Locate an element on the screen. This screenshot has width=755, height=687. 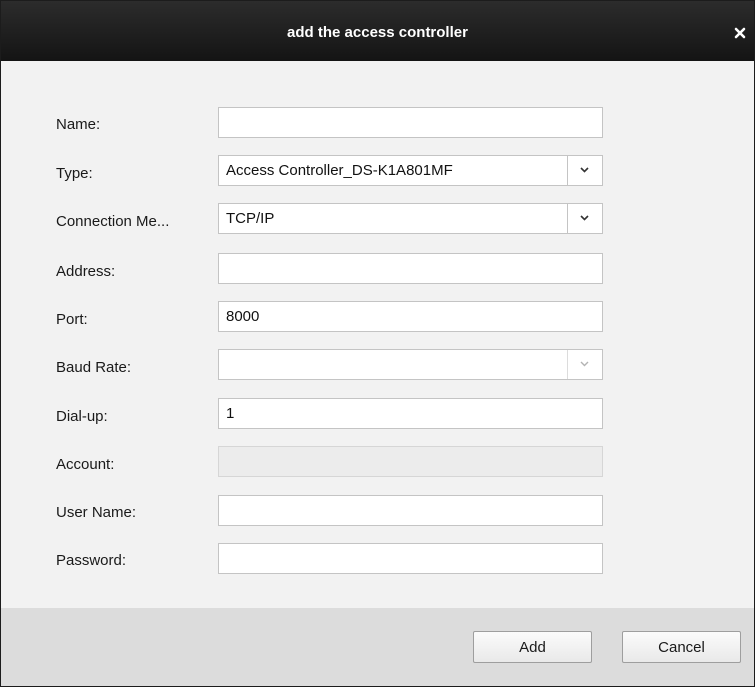
port-field: 8000 is located at coordinates (410, 316).